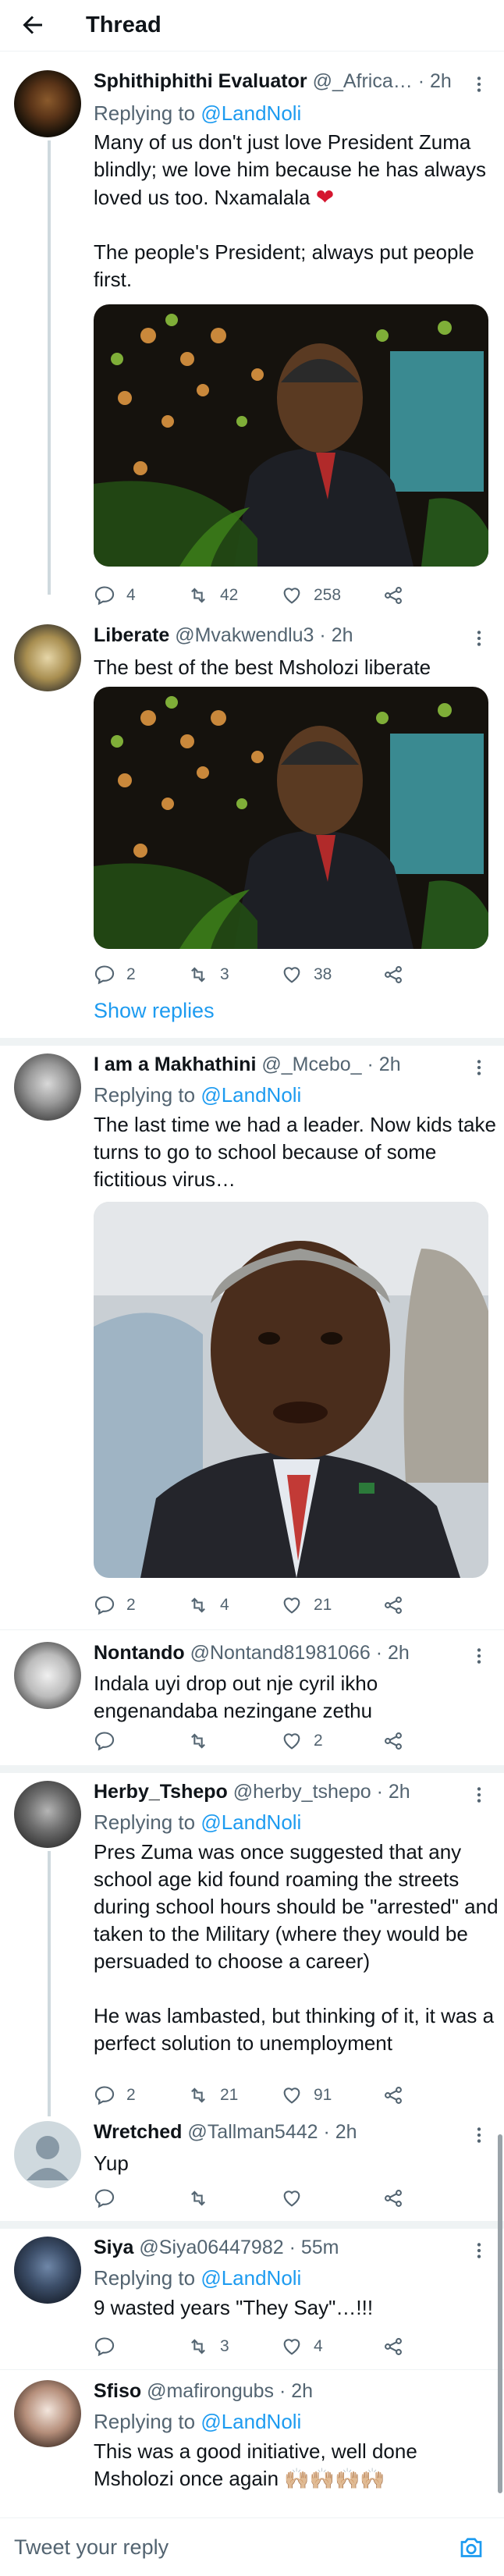 The image size is (504, 2576). What do you see at coordinates (277, 1792) in the screenshot?
I see `tweet-author: Herby_Tshepo @herby_tshepo · 2h` at bounding box center [277, 1792].